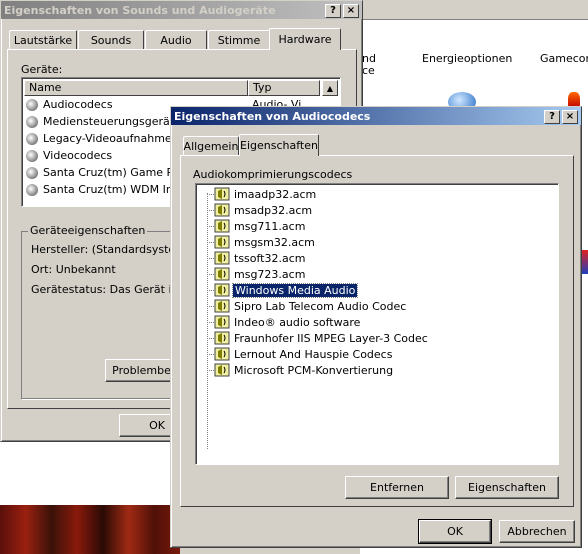  I want to click on tab-allgemein: Allgemein, so click(211, 146).